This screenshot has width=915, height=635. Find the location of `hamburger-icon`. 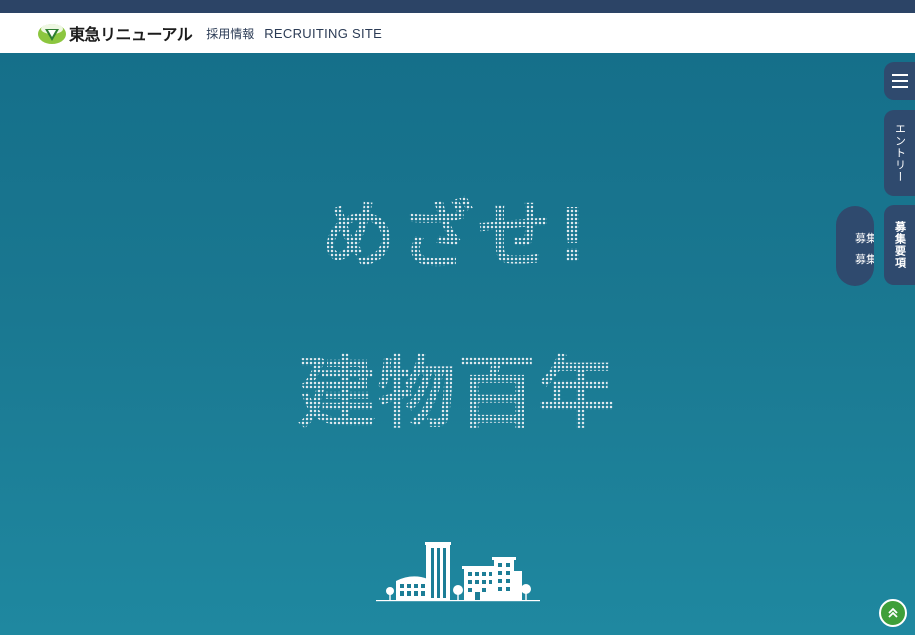

hamburger-icon is located at coordinates (899, 81).